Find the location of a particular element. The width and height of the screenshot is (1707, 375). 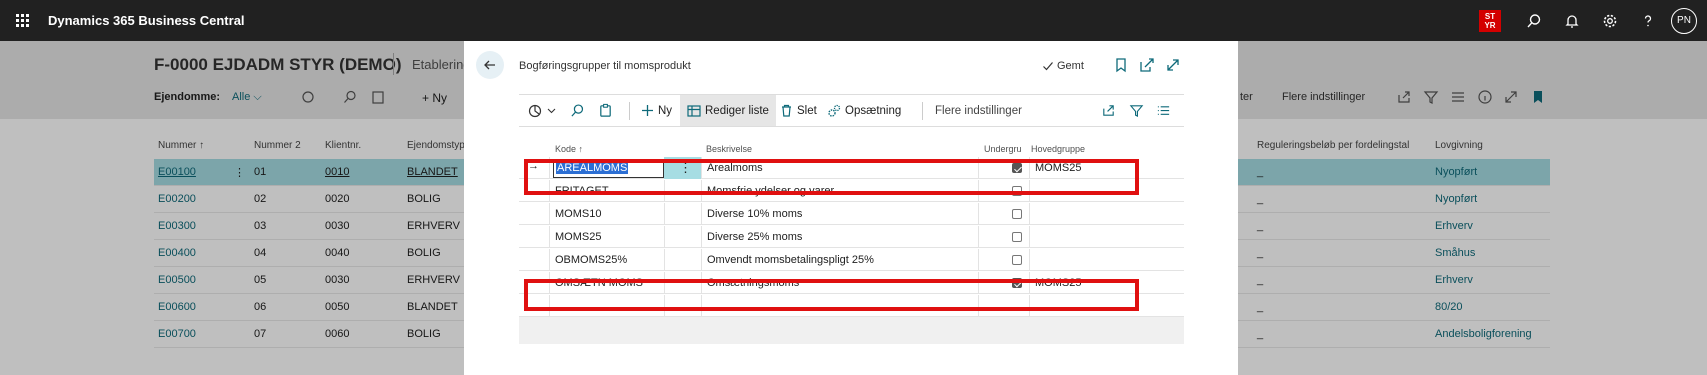

search-button is located at coordinates (577, 110).